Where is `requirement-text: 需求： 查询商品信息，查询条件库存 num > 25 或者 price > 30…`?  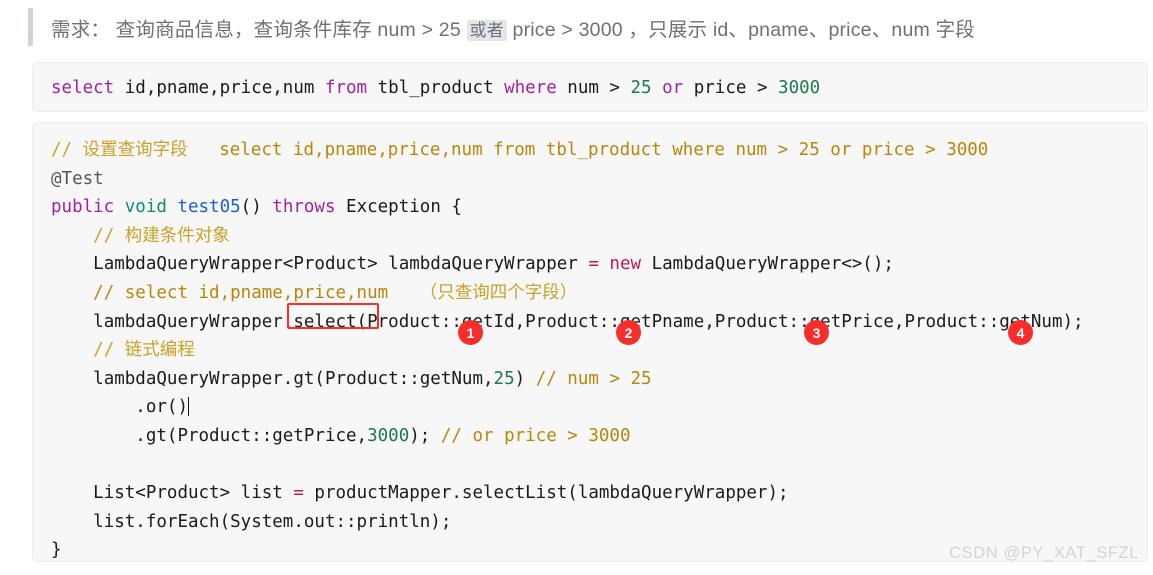 requirement-text: 需求： 查询商品信息，查询条件库存 num > 25 或者 price > 30… is located at coordinates (513, 27).